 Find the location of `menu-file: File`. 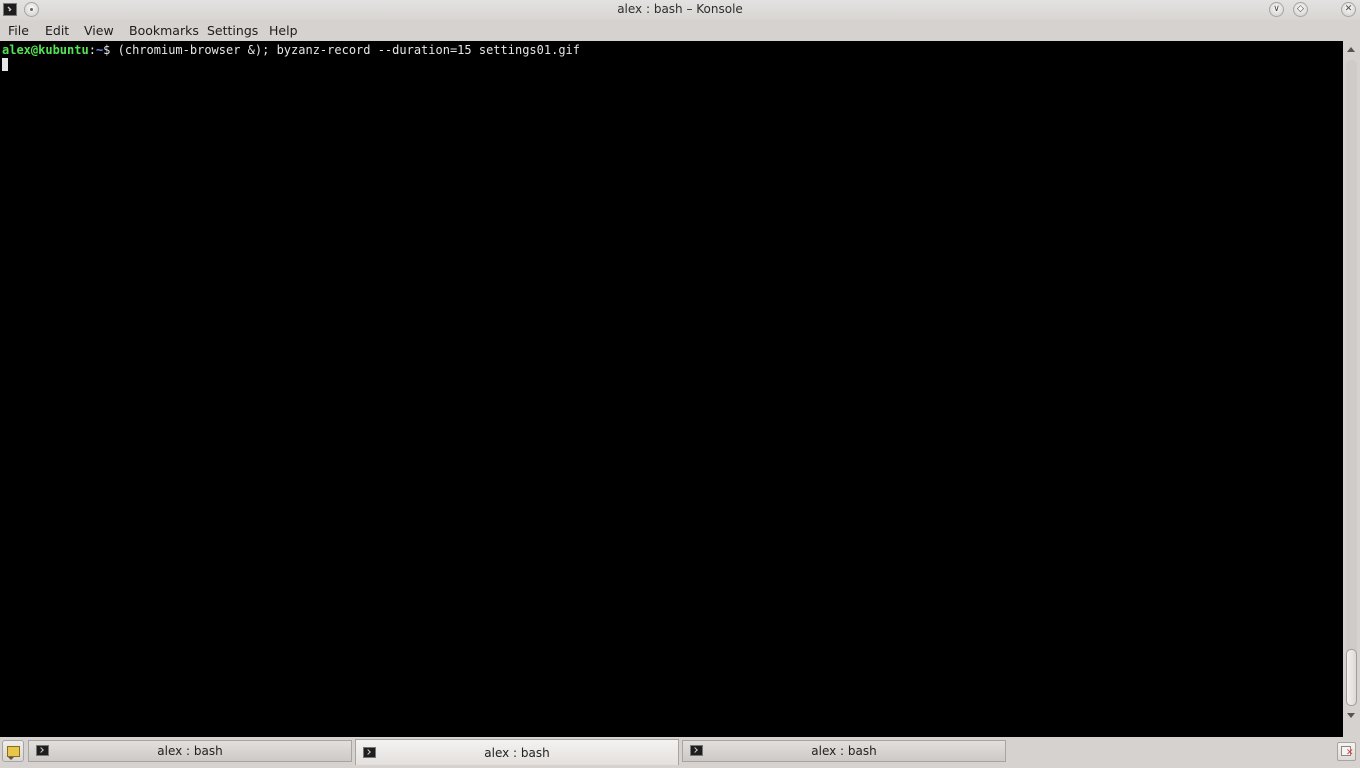

menu-file: File is located at coordinates (18, 30).